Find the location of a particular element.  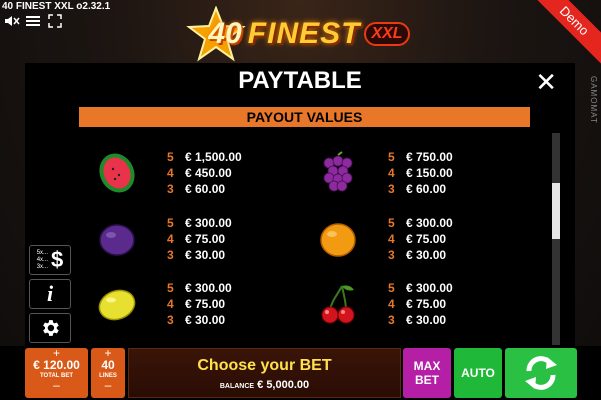

total-bet-control: + € 120.00 TOTAL BET – is located at coordinates (56, 372).